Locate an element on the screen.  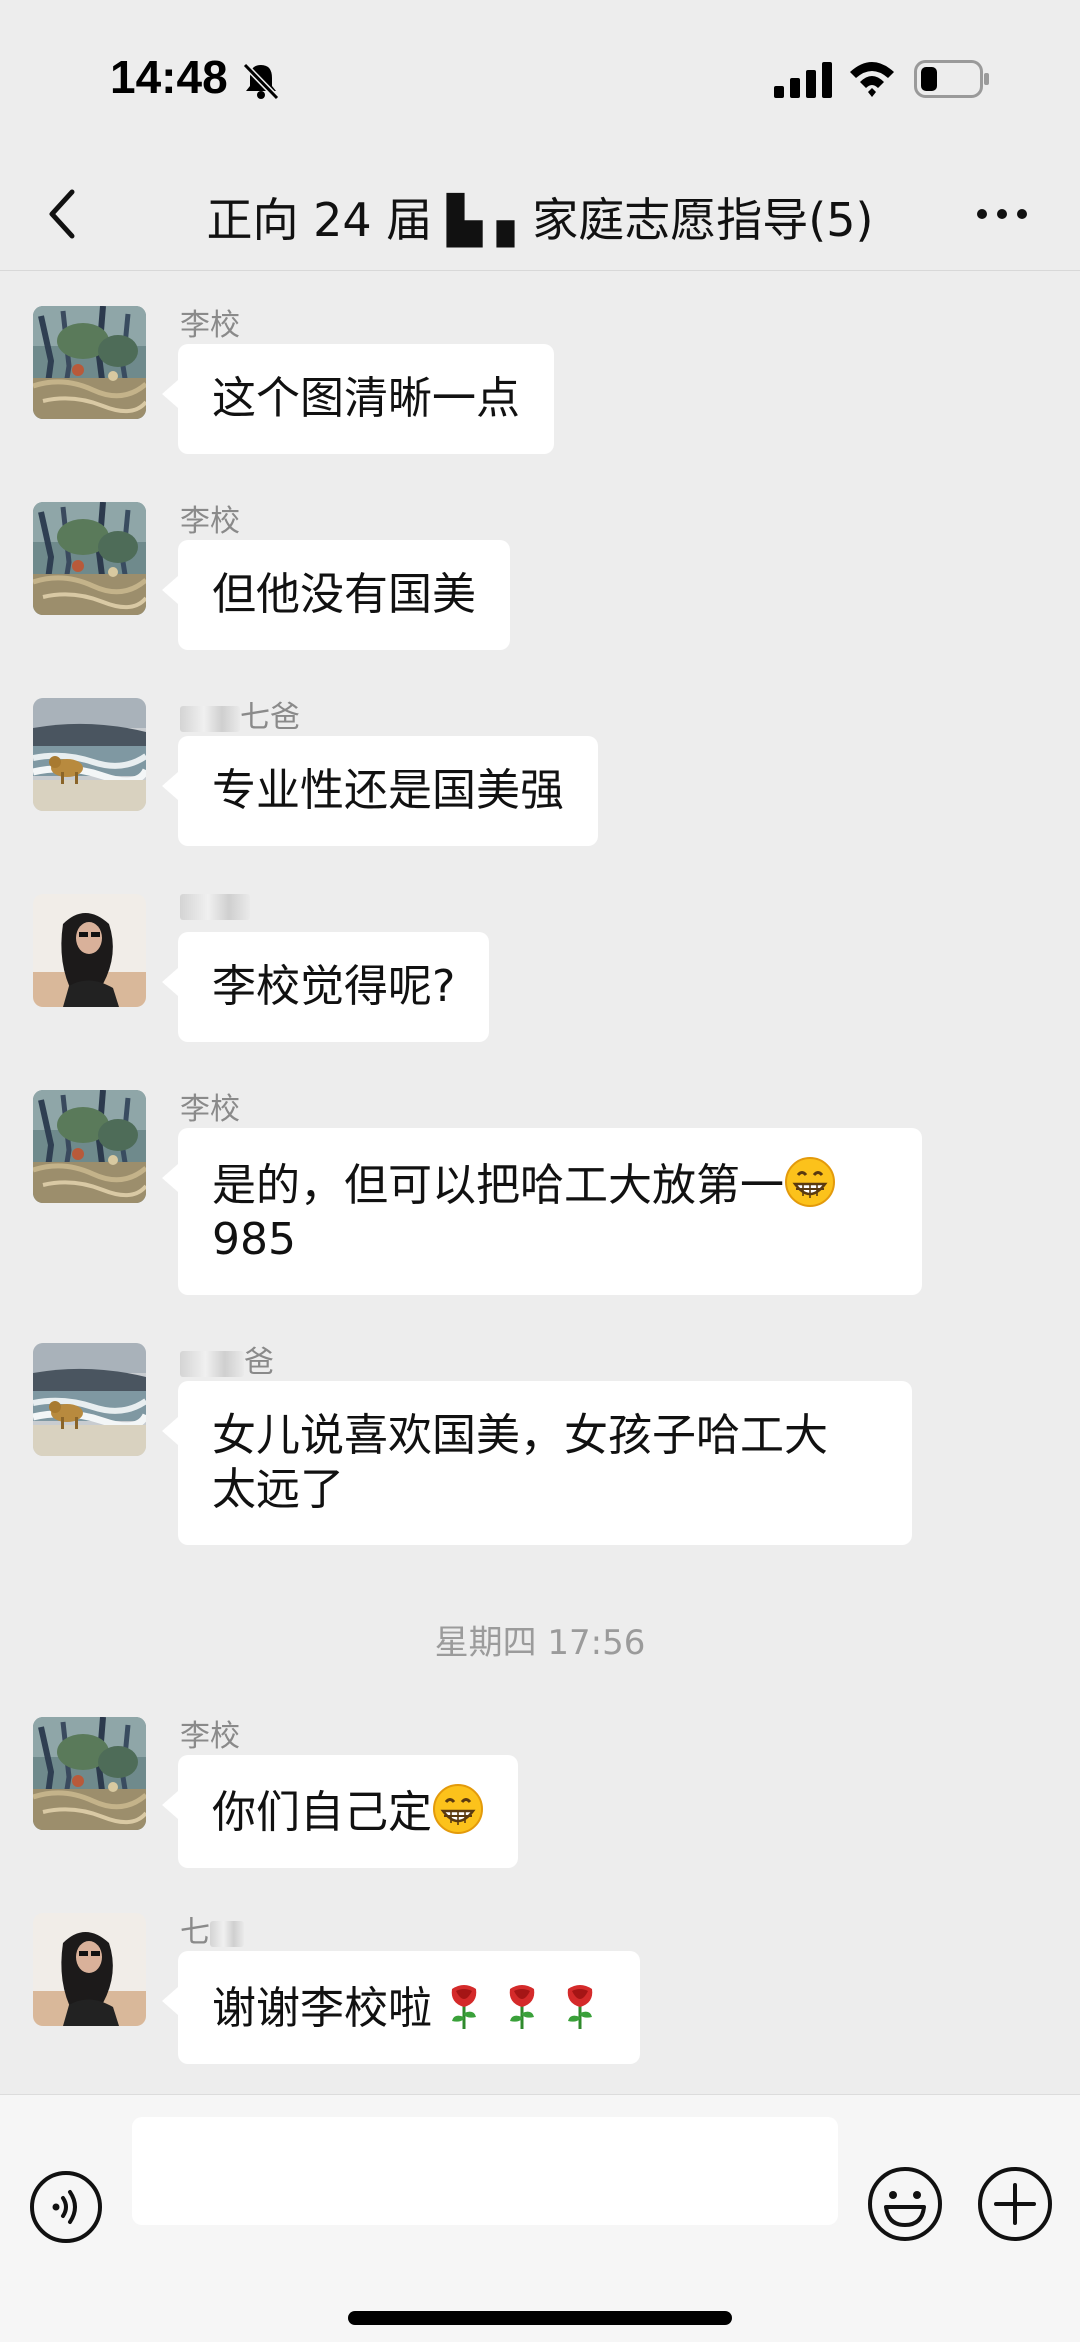
sender-name: 七爸 is located at coordinates (240, 714).